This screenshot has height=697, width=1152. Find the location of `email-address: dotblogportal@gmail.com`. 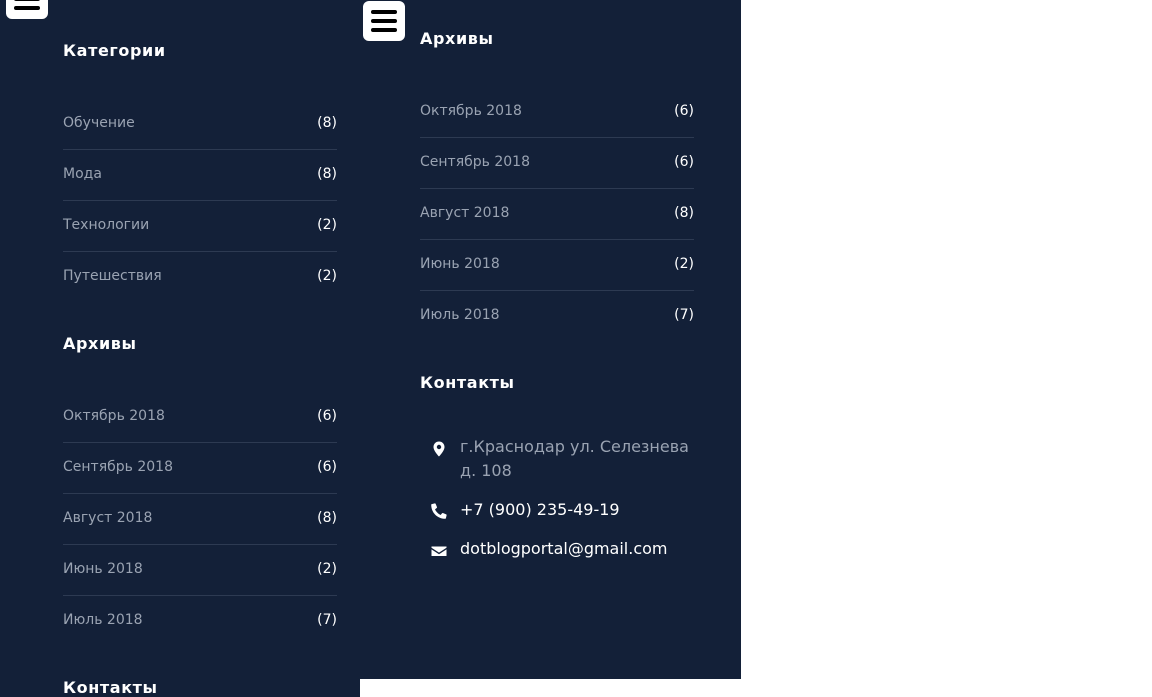

email-address: dotblogportal@gmail.com is located at coordinates (564, 549).